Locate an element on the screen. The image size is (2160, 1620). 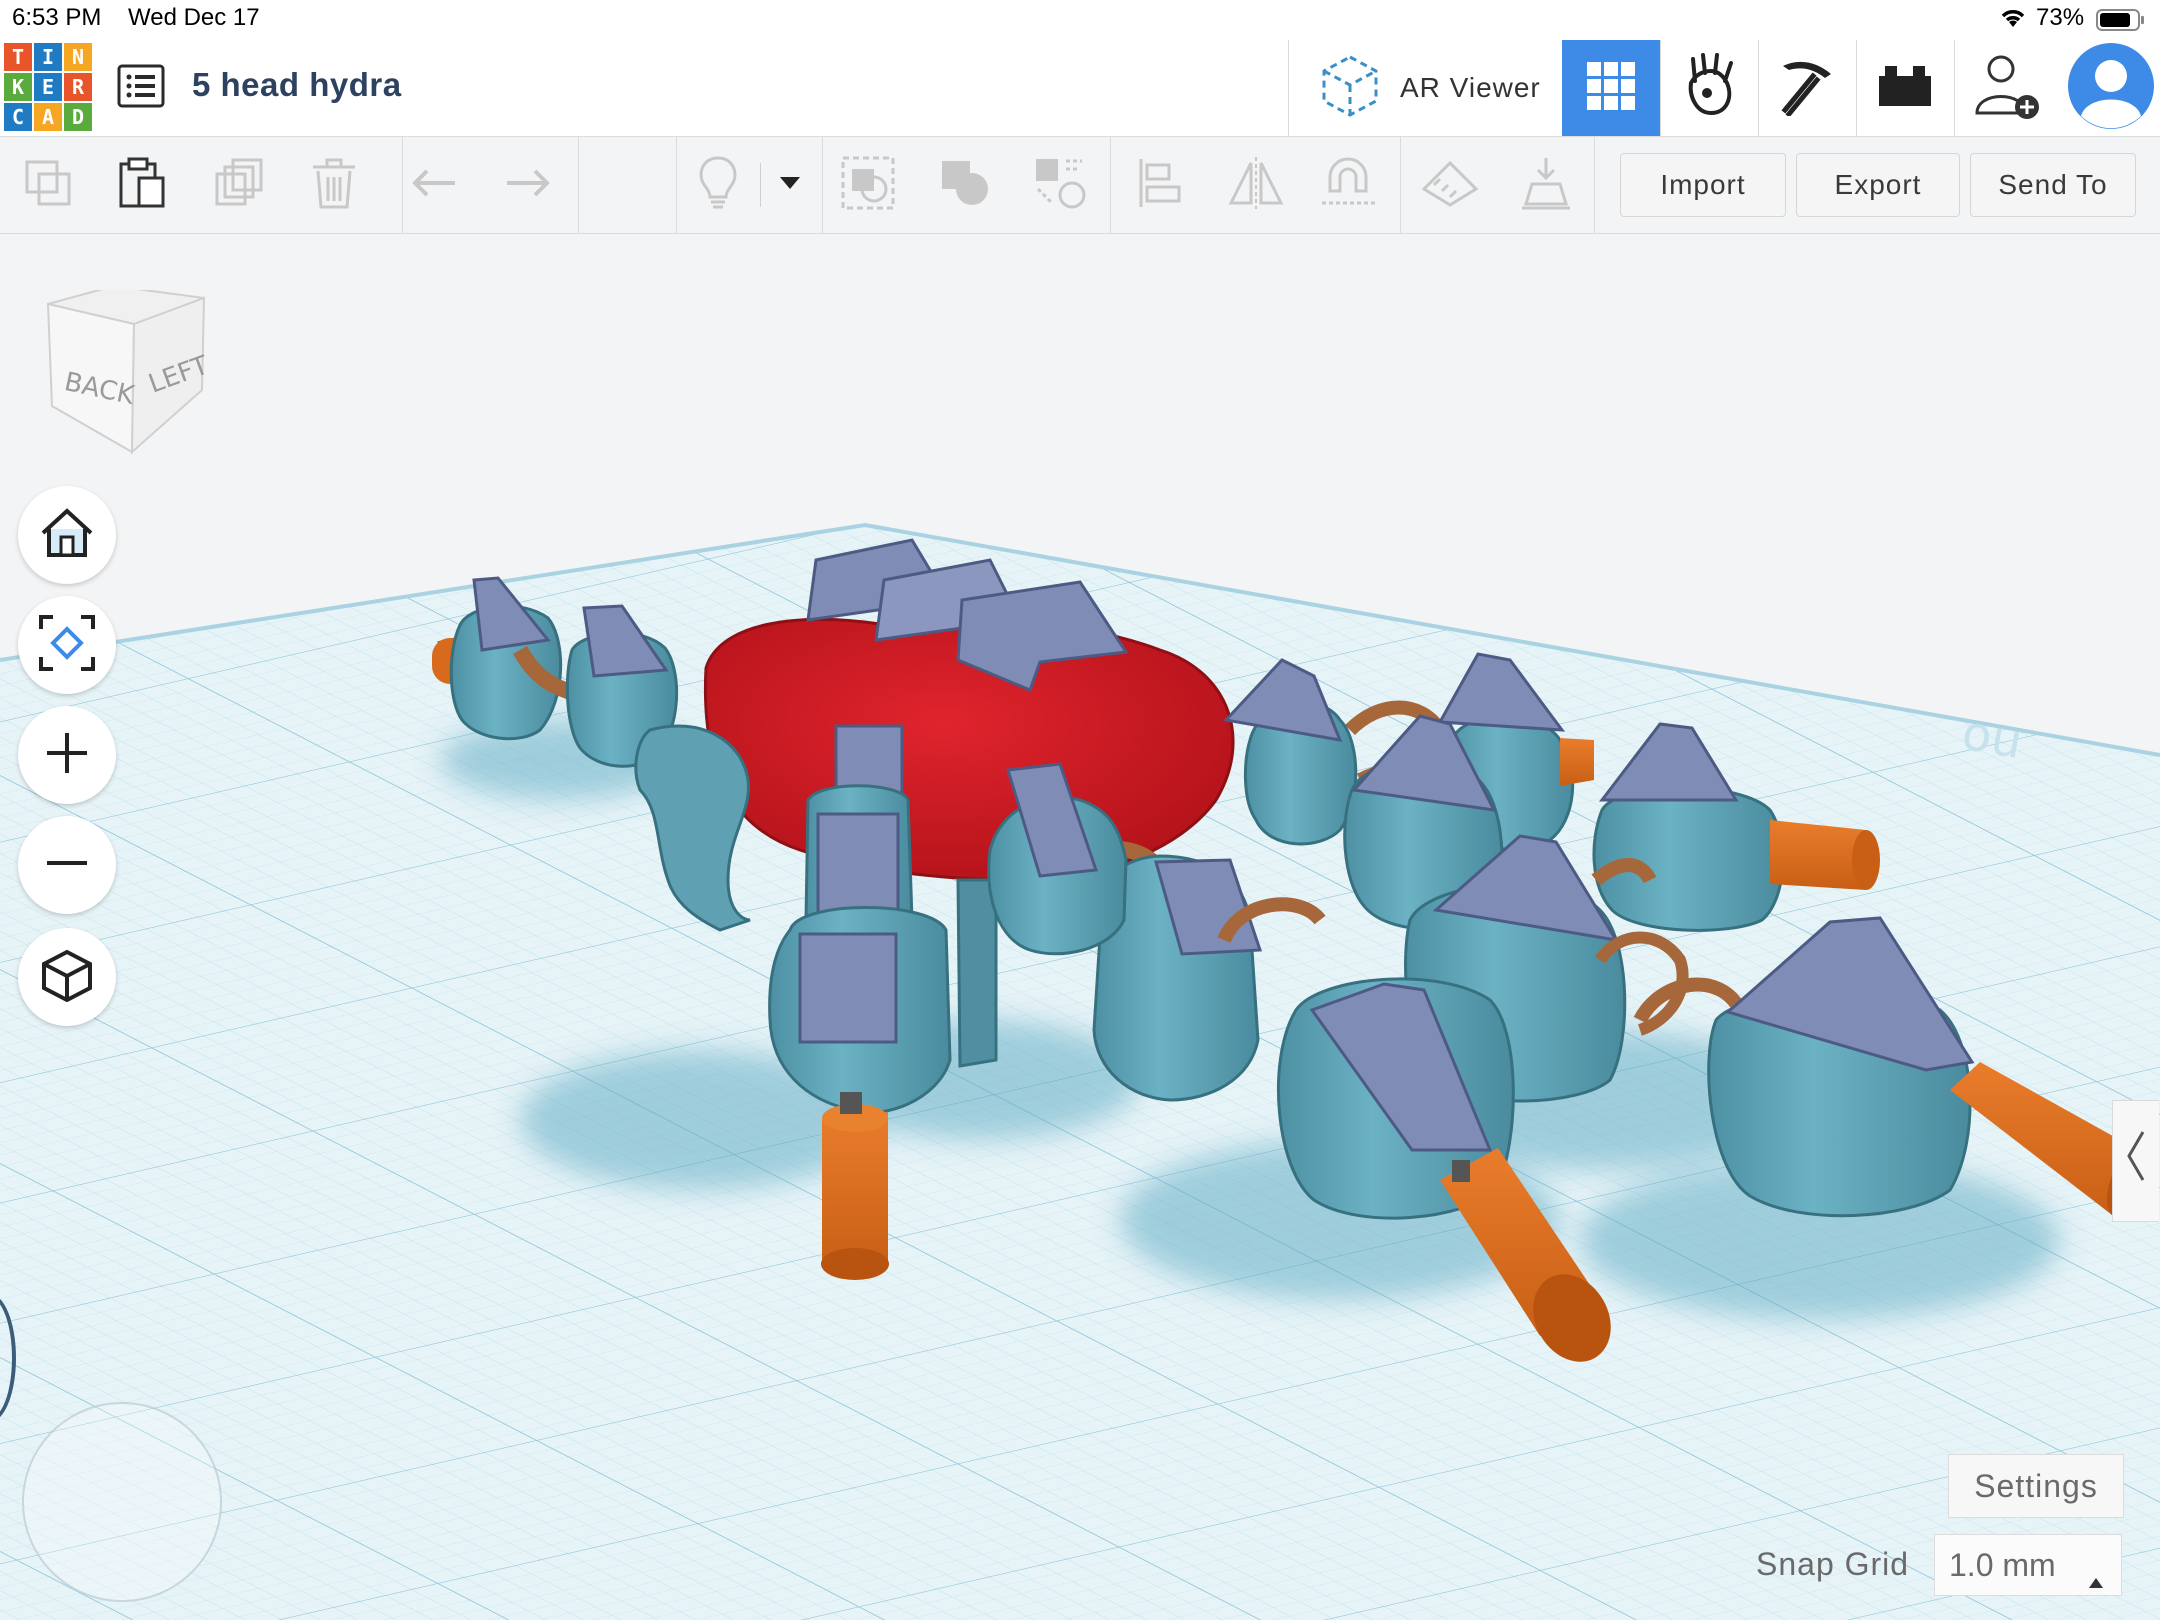
avatar-icon is located at coordinates (2111, 88).